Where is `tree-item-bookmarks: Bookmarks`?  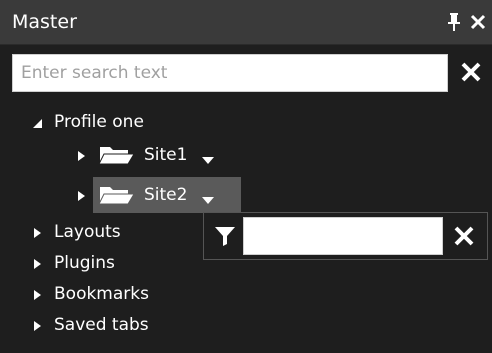 tree-item-bookmarks: Bookmarks is located at coordinates (90, 294).